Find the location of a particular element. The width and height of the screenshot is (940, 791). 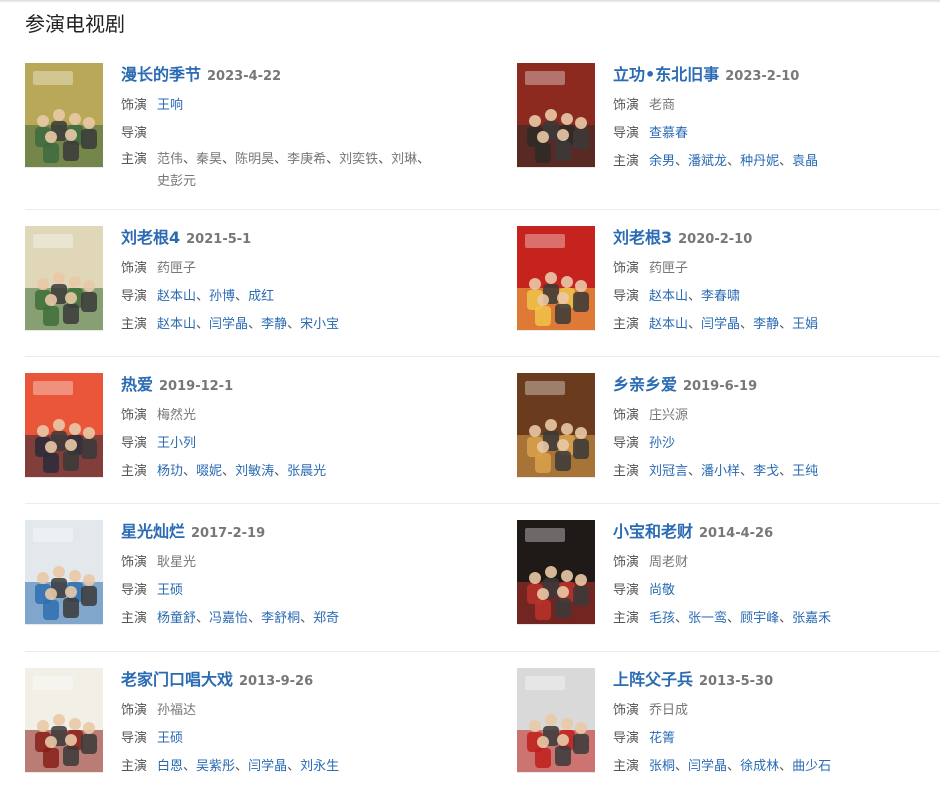

cast-label: 主演 is located at coordinates (626, 471).